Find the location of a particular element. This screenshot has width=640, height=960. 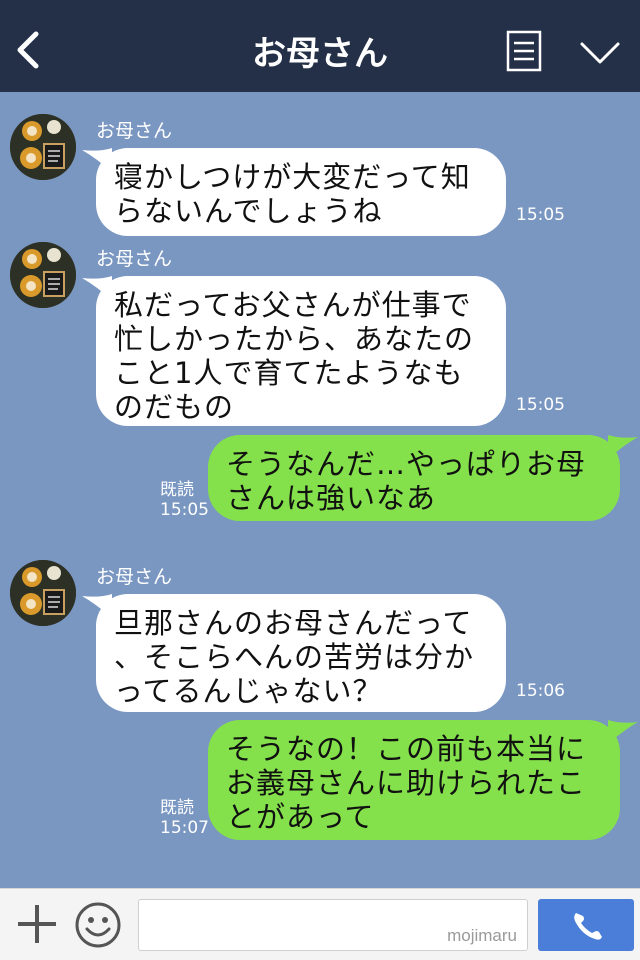

emoji-button is located at coordinates (98, 925).